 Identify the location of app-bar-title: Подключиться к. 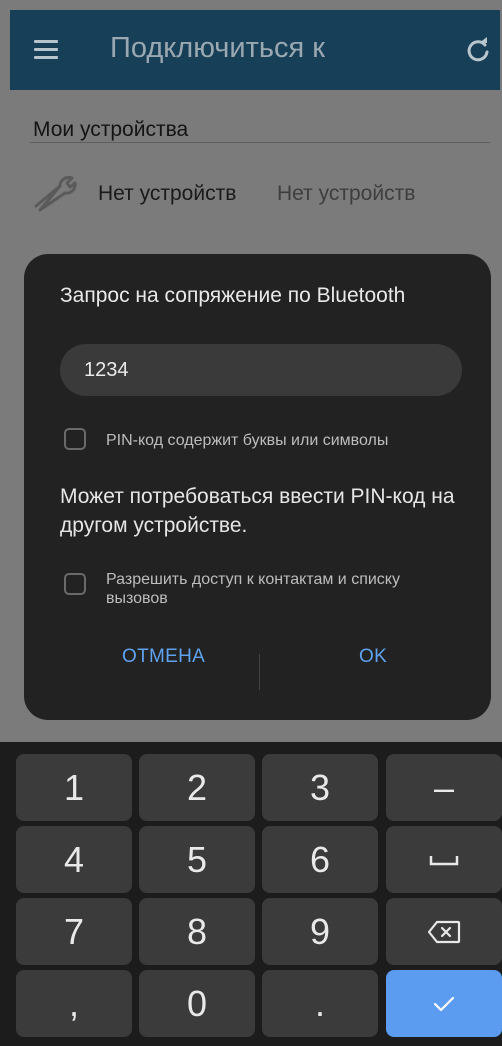
(217, 48).